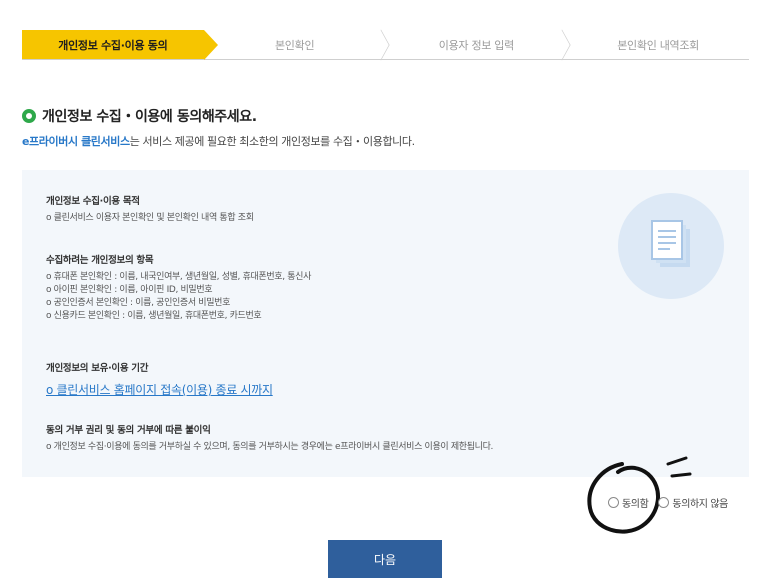  Describe the element at coordinates (29, 116) in the screenshot. I see `circle-bullet-icon` at that location.